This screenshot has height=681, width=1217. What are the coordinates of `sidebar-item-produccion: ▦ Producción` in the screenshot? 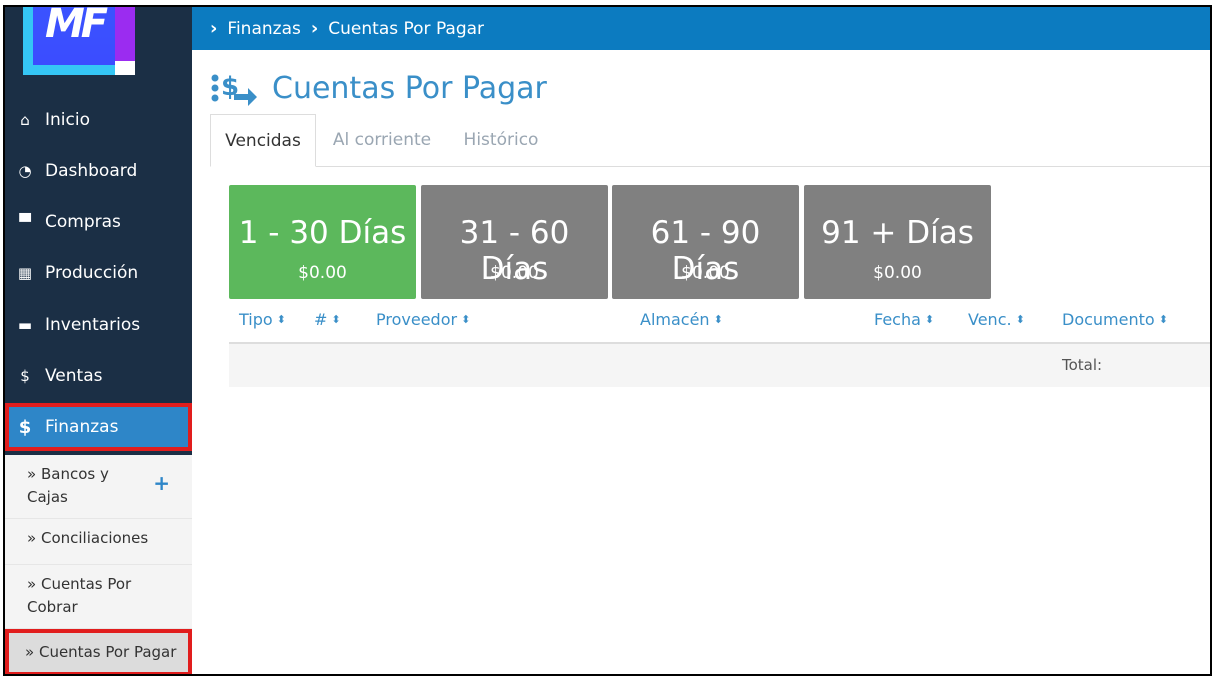 It's located at (98, 273).